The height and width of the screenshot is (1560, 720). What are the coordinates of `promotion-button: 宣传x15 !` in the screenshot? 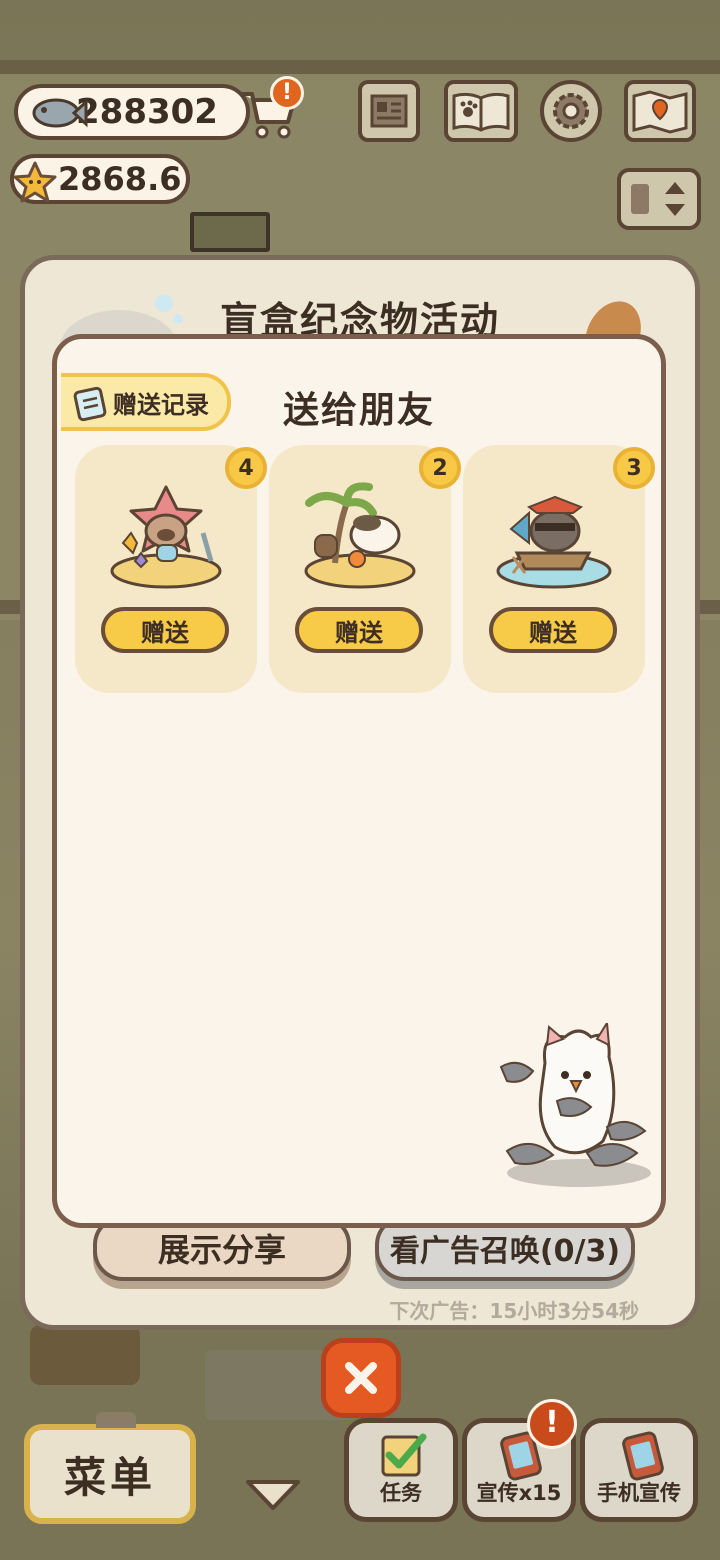 It's located at (519, 1460).